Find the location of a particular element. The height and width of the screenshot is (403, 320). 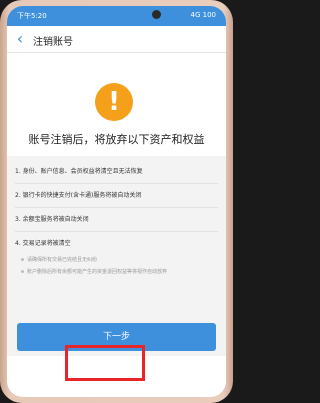

list-item: 2. 银行卡的快捷支付(含卡通)服务将被自动关闭 is located at coordinates (78, 195).